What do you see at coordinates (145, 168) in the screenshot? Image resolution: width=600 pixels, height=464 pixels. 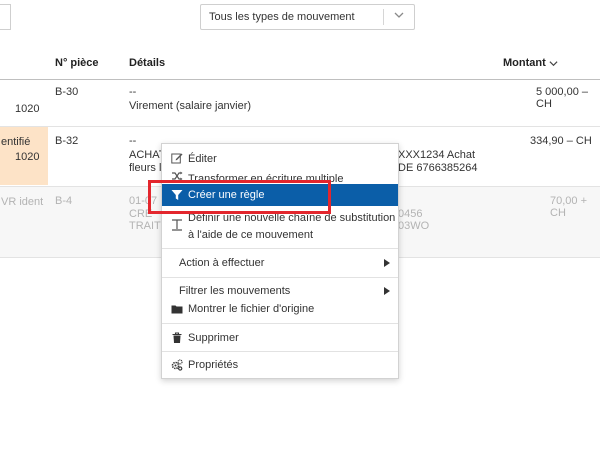 I see `row-details-line3a: fleurs l` at bounding box center [145, 168].